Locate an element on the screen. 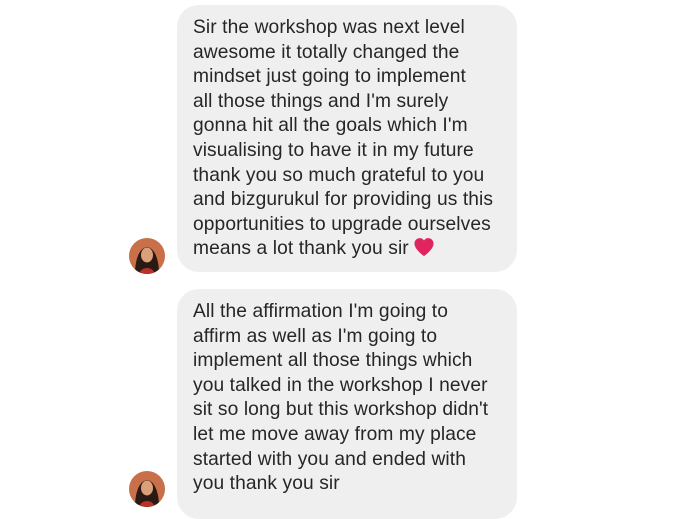 The image size is (700, 519). red-heart-icon is located at coordinates (424, 251).